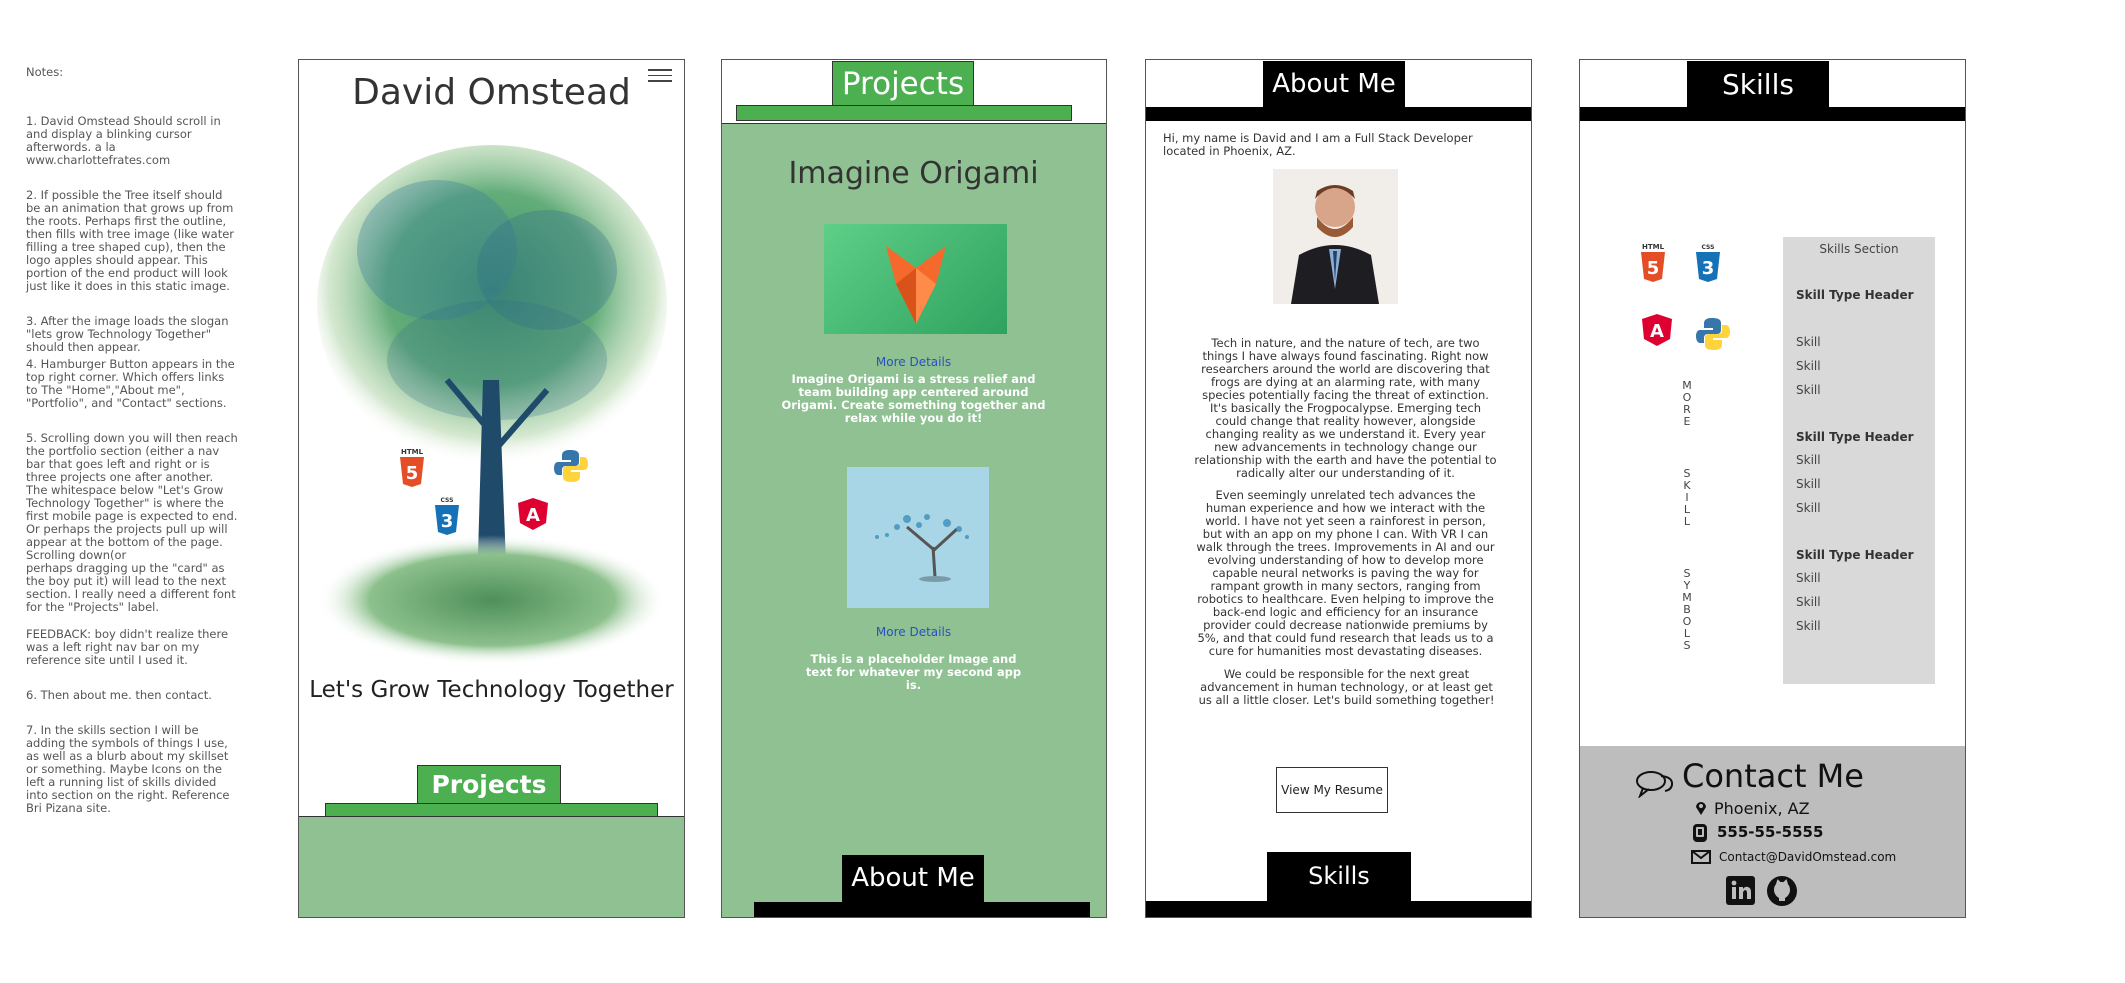 This screenshot has width=2125, height=983. Describe the element at coordinates (660, 75) in the screenshot. I see `hamburger-icon` at that location.